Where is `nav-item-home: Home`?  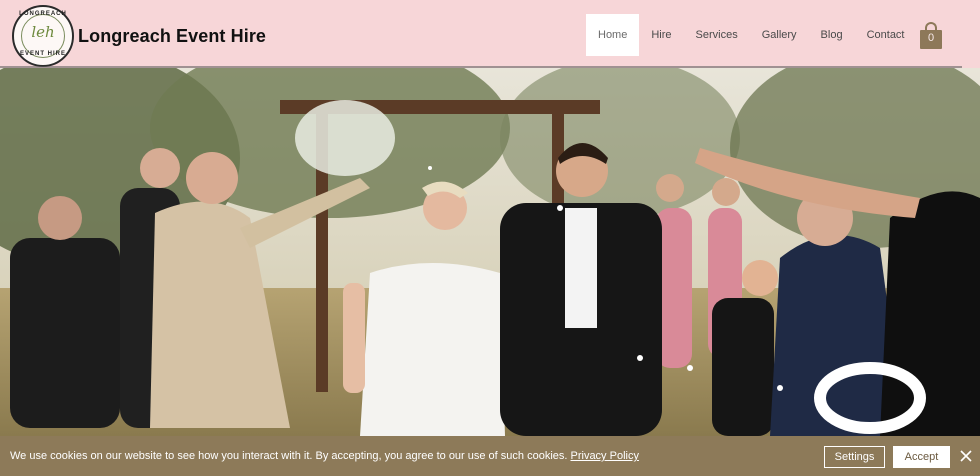 nav-item-home: Home is located at coordinates (613, 35).